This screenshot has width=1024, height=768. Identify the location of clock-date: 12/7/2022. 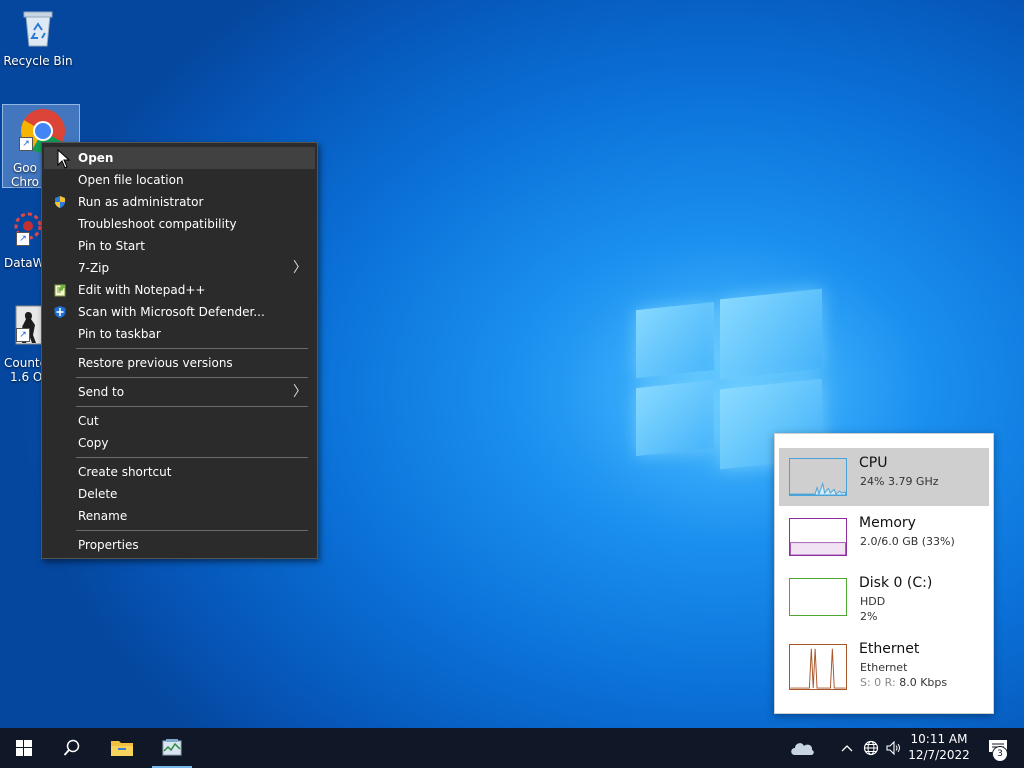
(939, 755).